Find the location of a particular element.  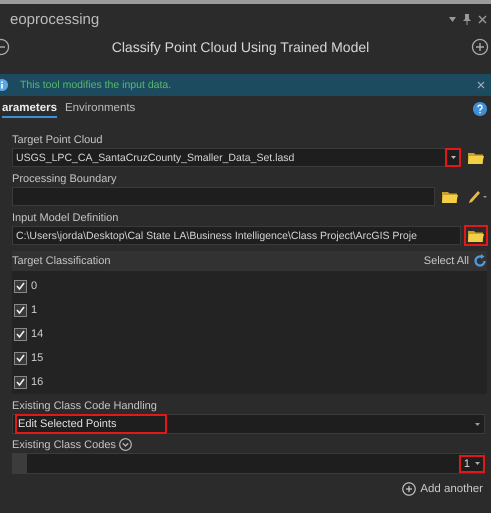

input-field: USGS_LPC_CA_SantaCruzCounty_Smaller_Data_Set.lasd is located at coordinates (236, 157).